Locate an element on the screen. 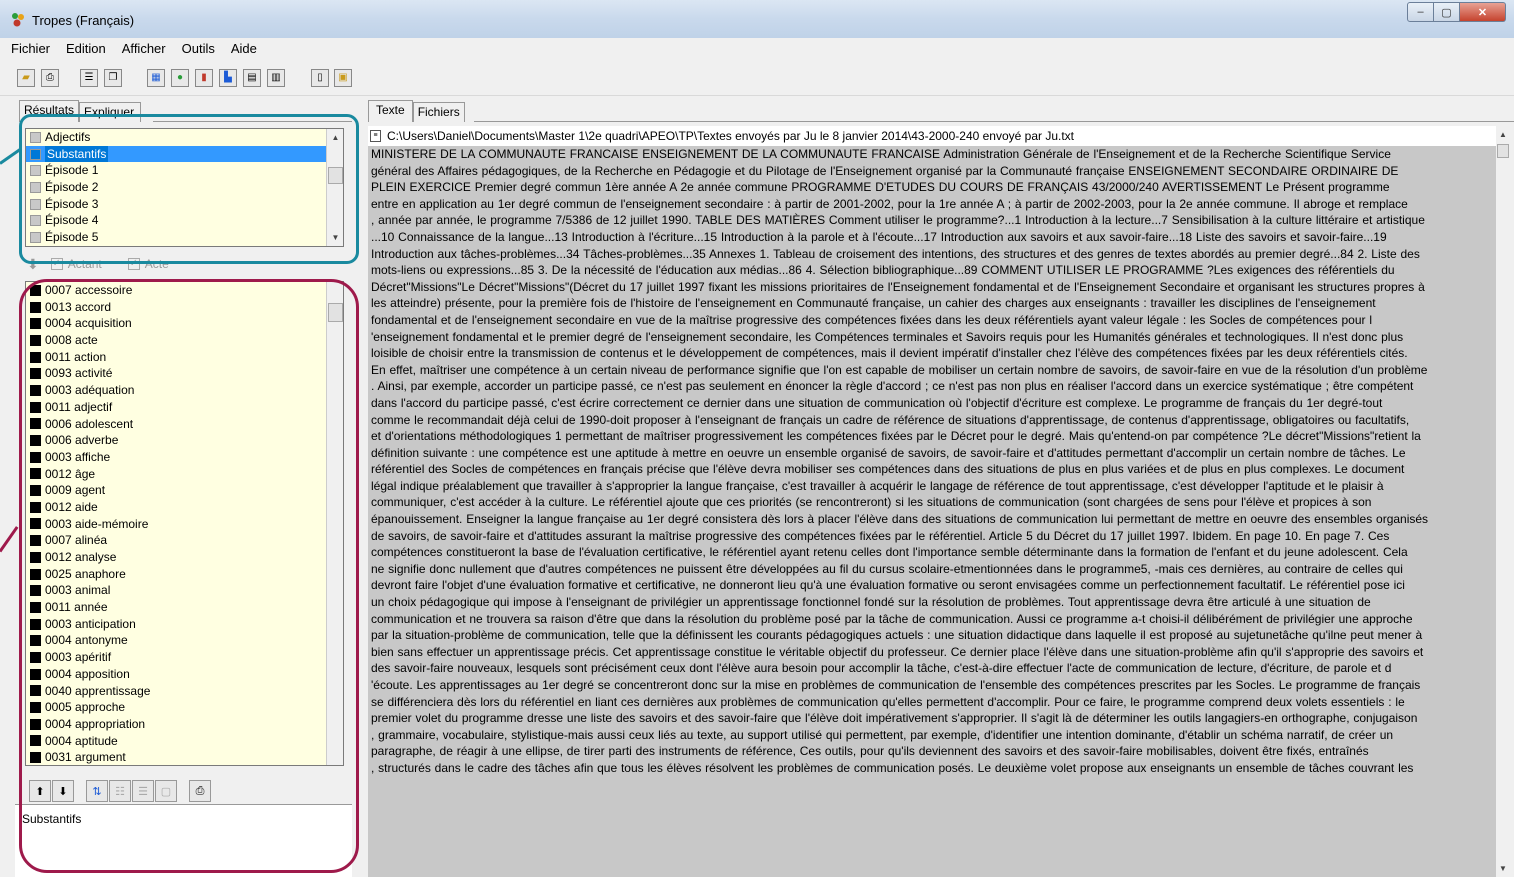  bar-chart-icon: ▙ is located at coordinates (228, 78).